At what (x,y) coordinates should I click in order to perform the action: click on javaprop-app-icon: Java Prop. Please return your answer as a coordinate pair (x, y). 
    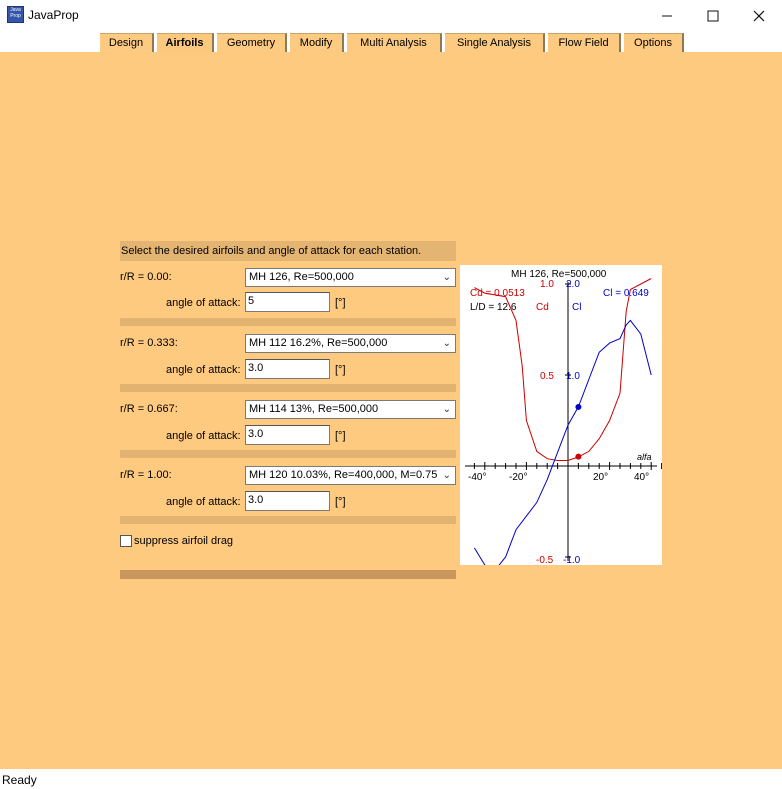
    Looking at the image, I should click on (15, 14).